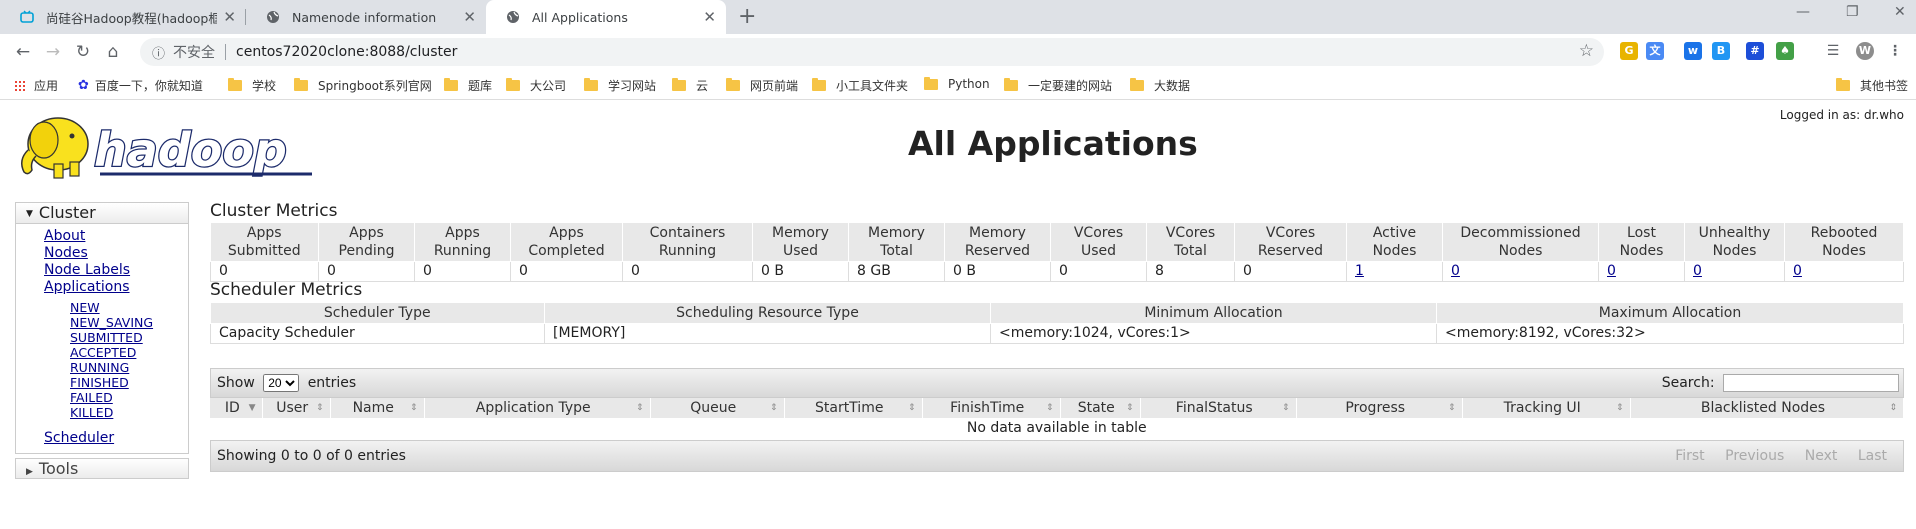 The image size is (1916, 529). Describe the element at coordinates (87, 270) in the screenshot. I see `sidebar-item-node-labels: Node Labels` at that location.